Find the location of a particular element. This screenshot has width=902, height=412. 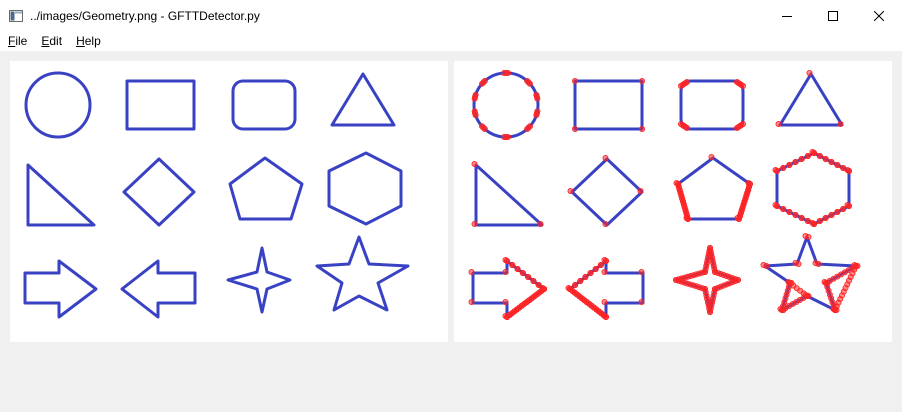

minimize-button is located at coordinates (787, 15).